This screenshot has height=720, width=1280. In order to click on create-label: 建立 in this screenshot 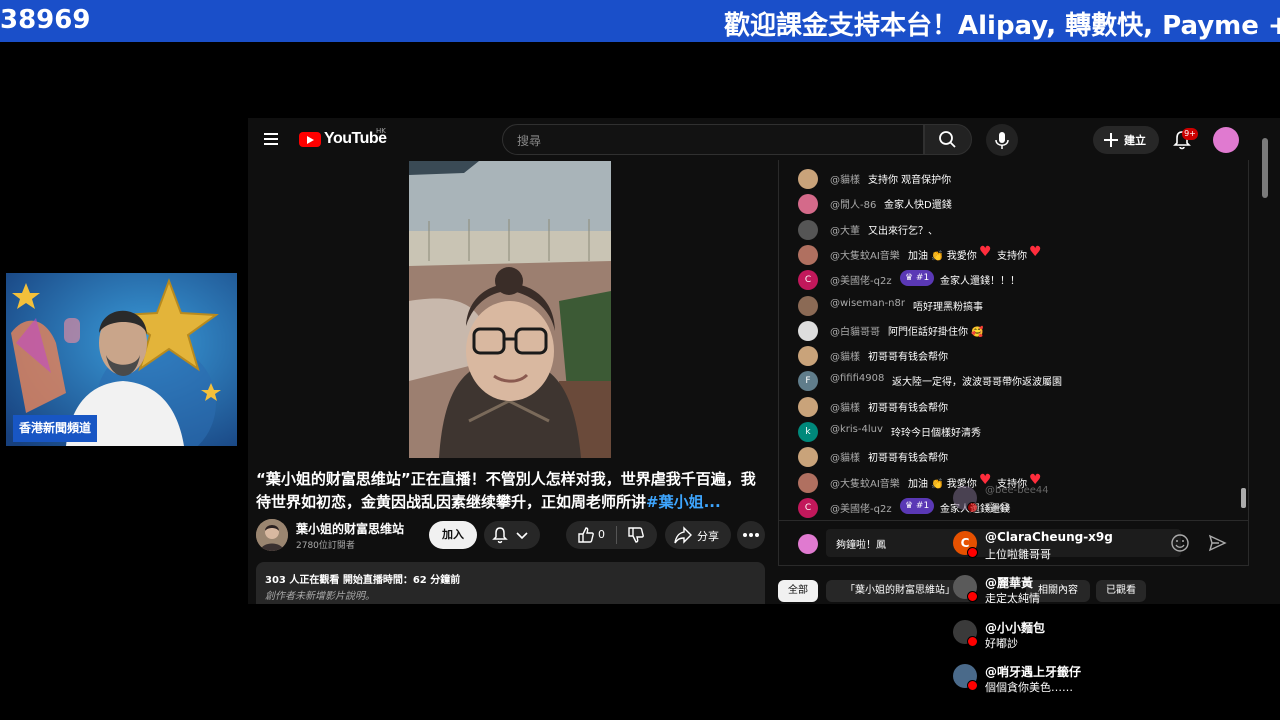, I will do `click(1135, 140)`.